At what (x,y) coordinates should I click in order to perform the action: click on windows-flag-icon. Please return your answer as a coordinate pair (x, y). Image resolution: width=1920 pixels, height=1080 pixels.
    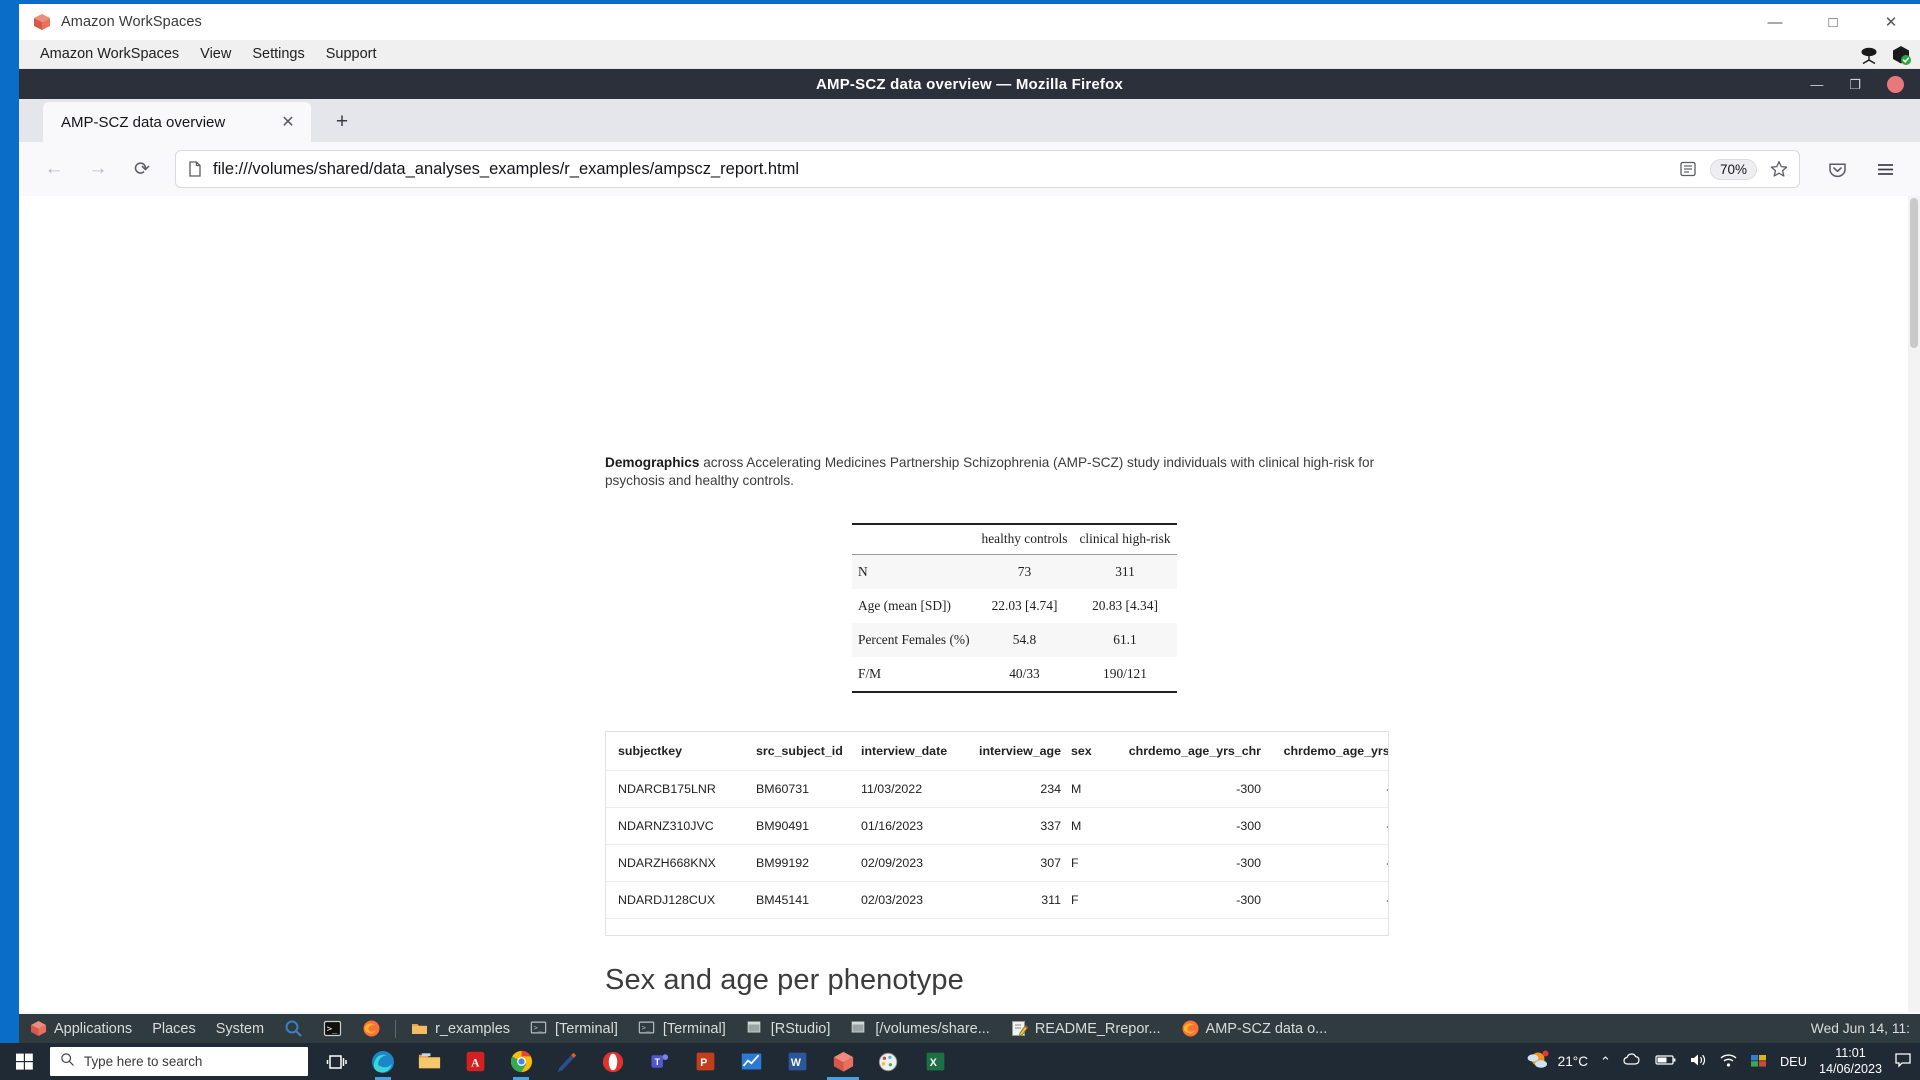
    Looking at the image, I should click on (1759, 1062).